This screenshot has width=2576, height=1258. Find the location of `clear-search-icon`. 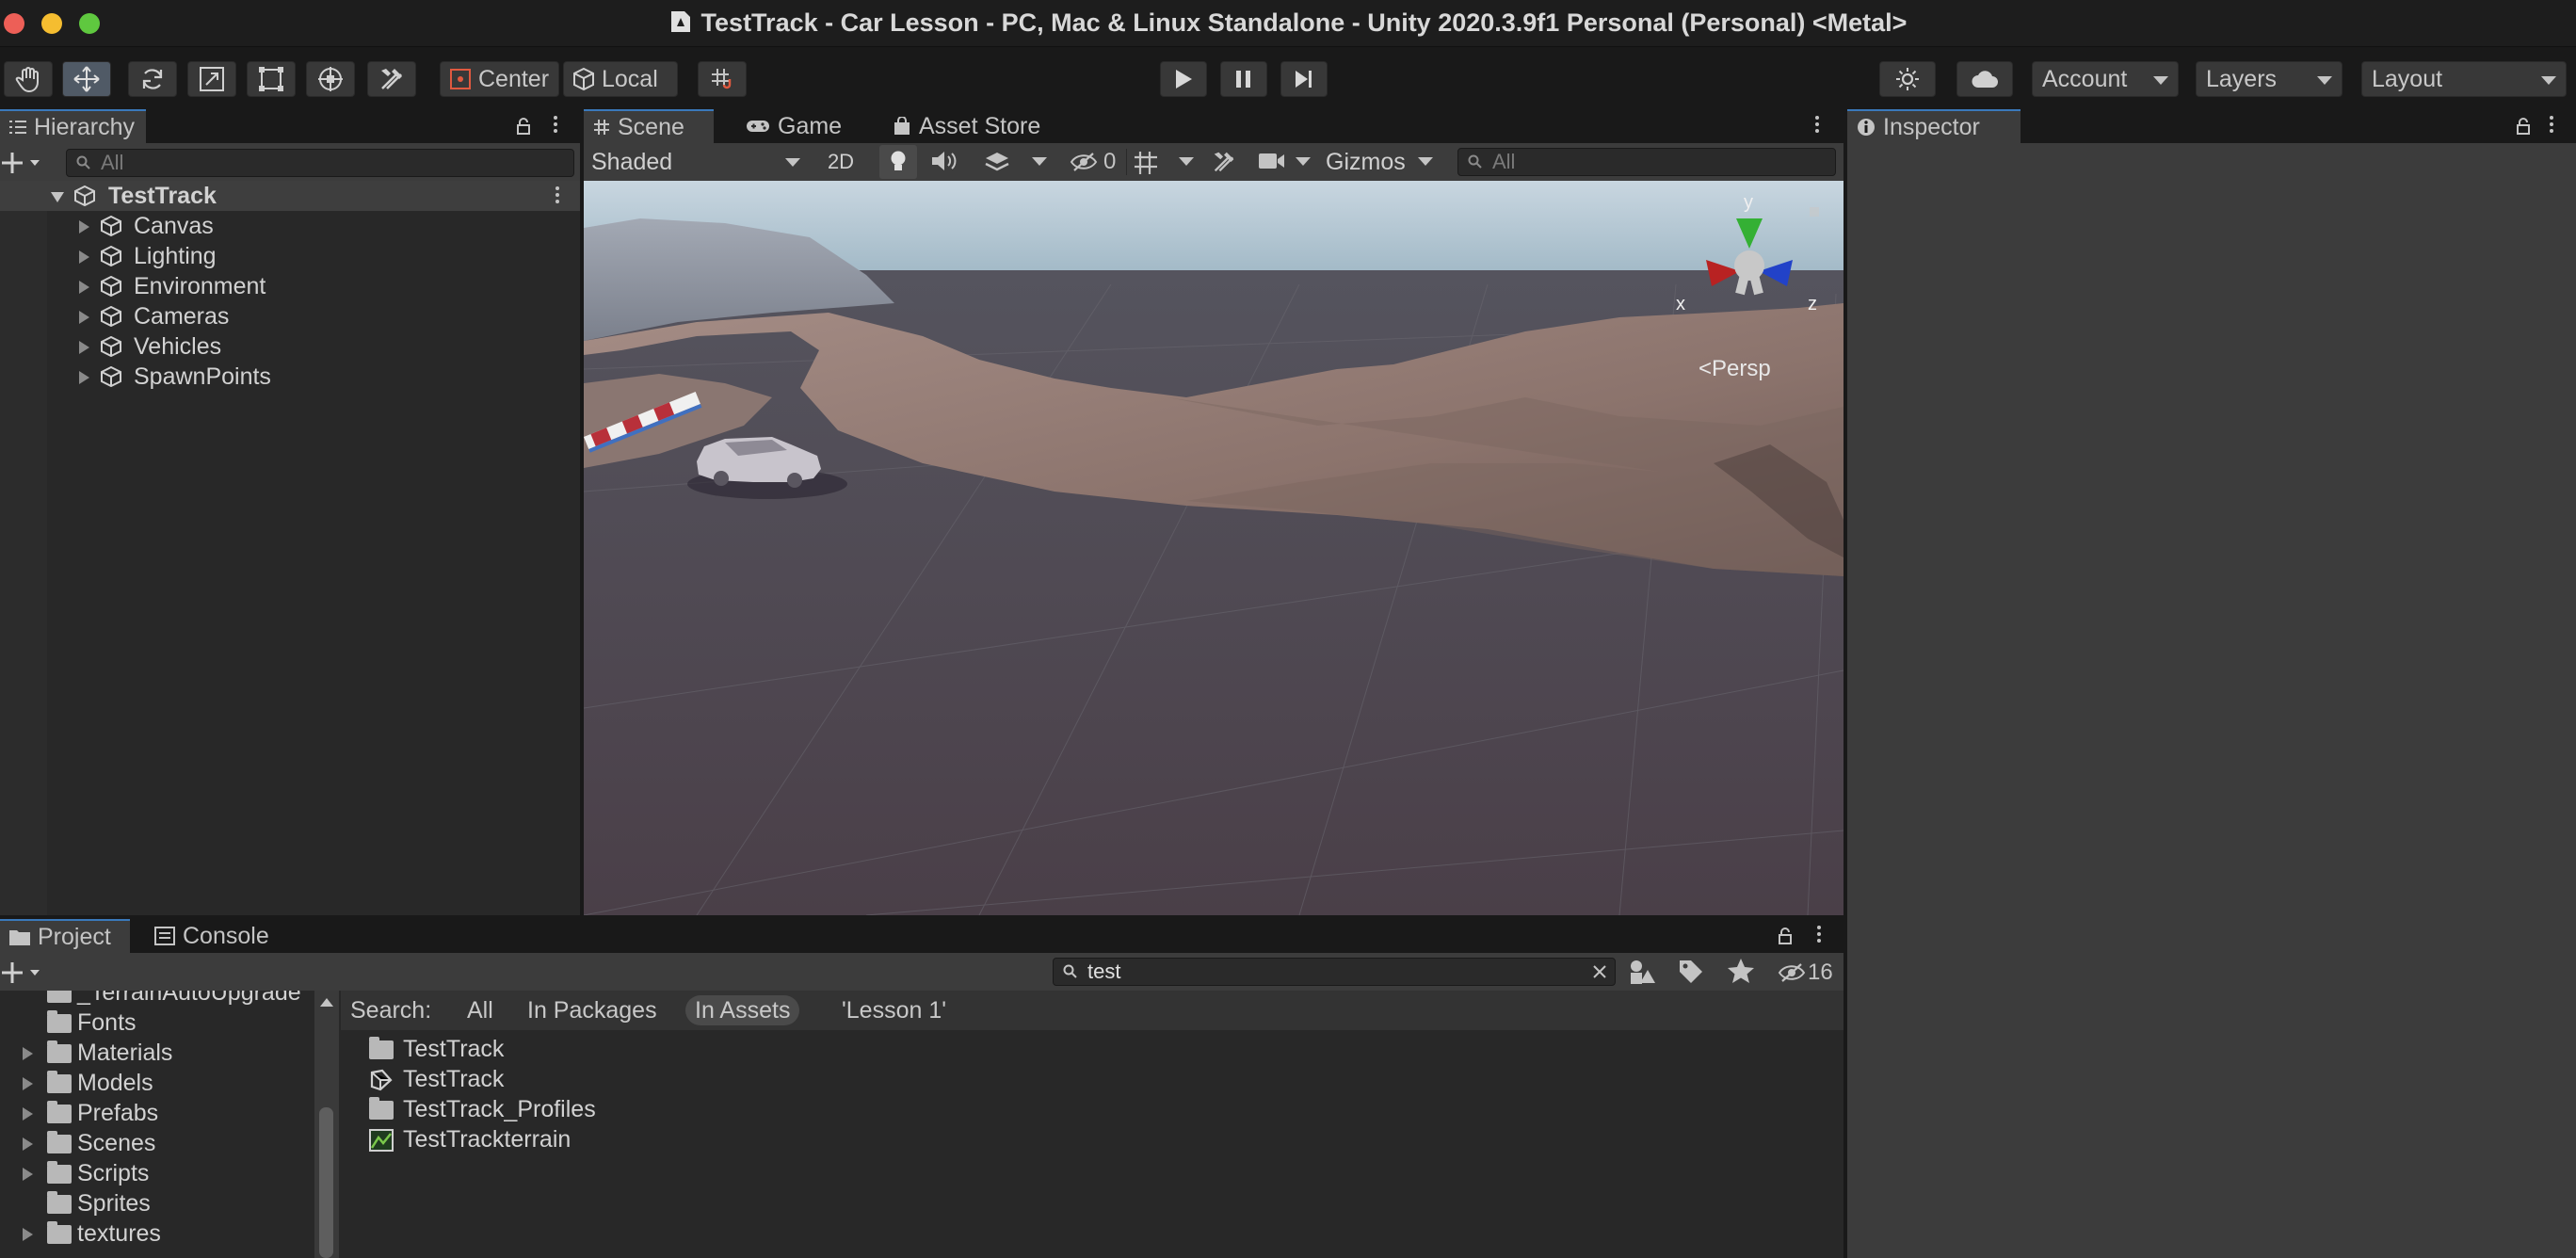

clear-search-icon is located at coordinates (1599, 971).